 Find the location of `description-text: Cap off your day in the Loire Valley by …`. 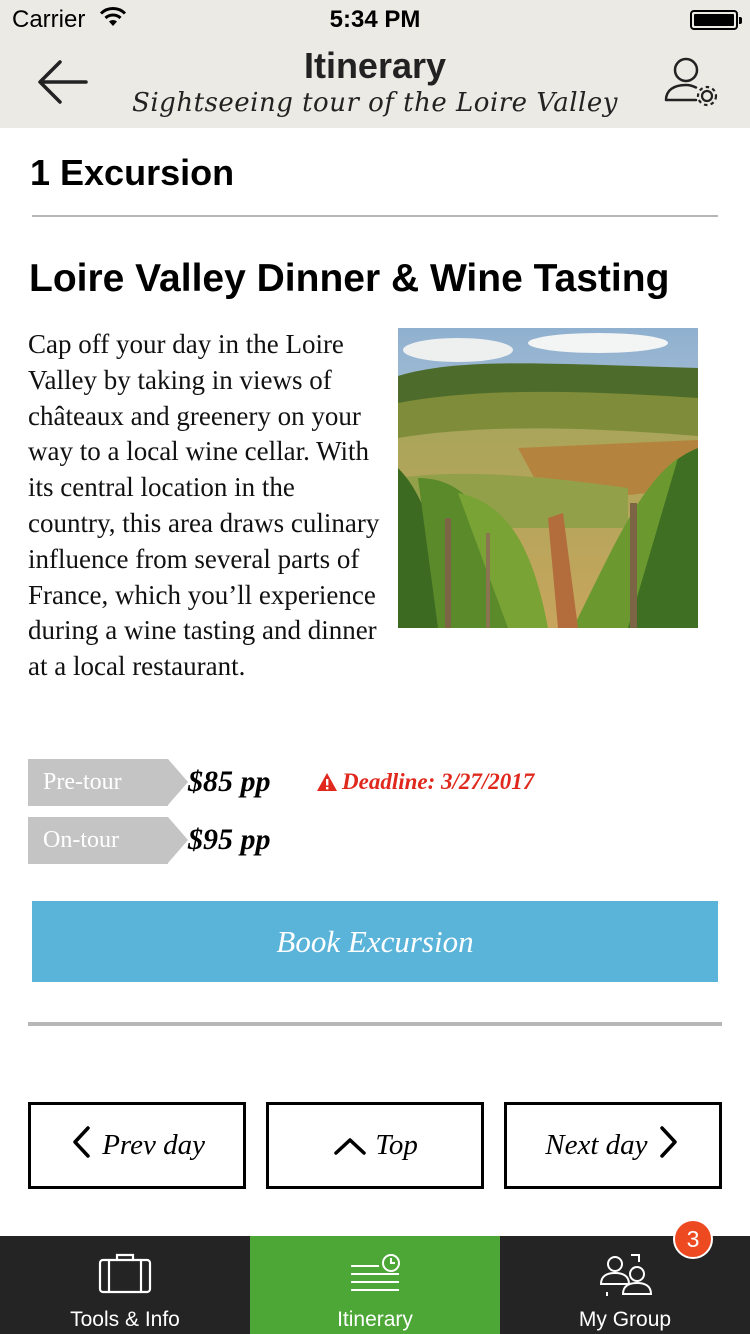

description-text: Cap off your day in the Loire Valley by … is located at coordinates (204, 505).